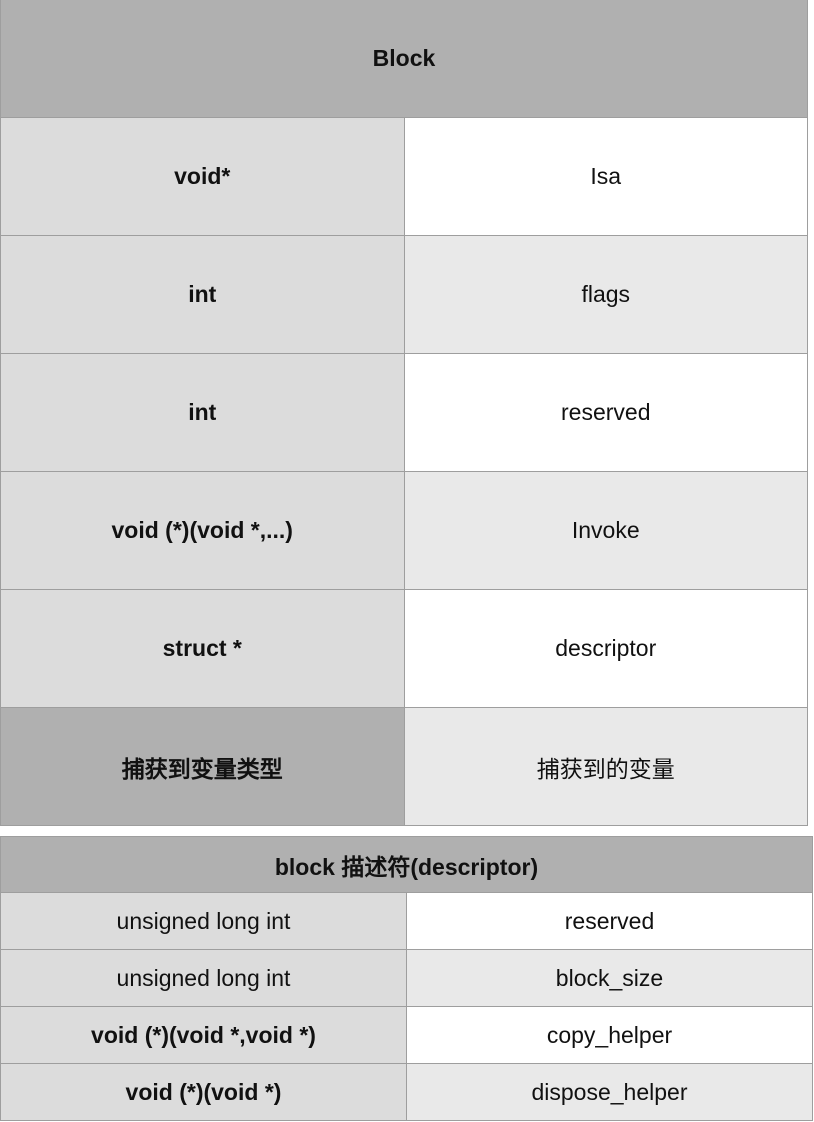 Image resolution: width=814 pixels, height=1122 pixels. I want to click on field-type-cell: void*, so click(202, 176).